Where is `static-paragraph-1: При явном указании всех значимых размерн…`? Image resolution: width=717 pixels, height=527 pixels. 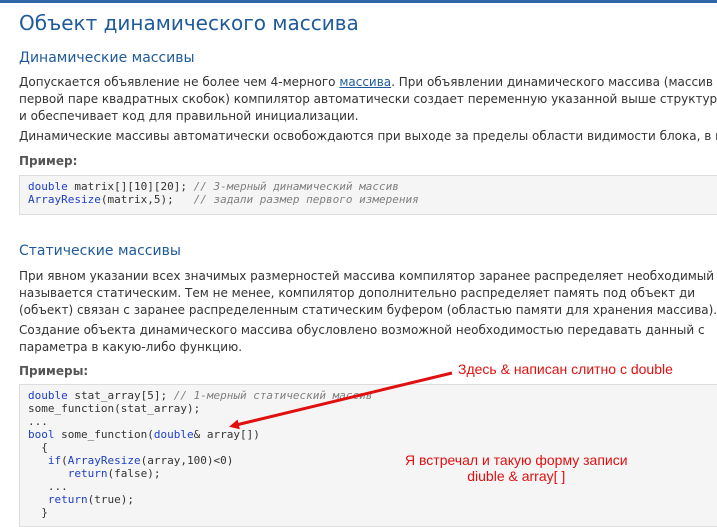
static-paragraph-1: При явном указании всех значимых размерн… is located at coordinates (368, 293).